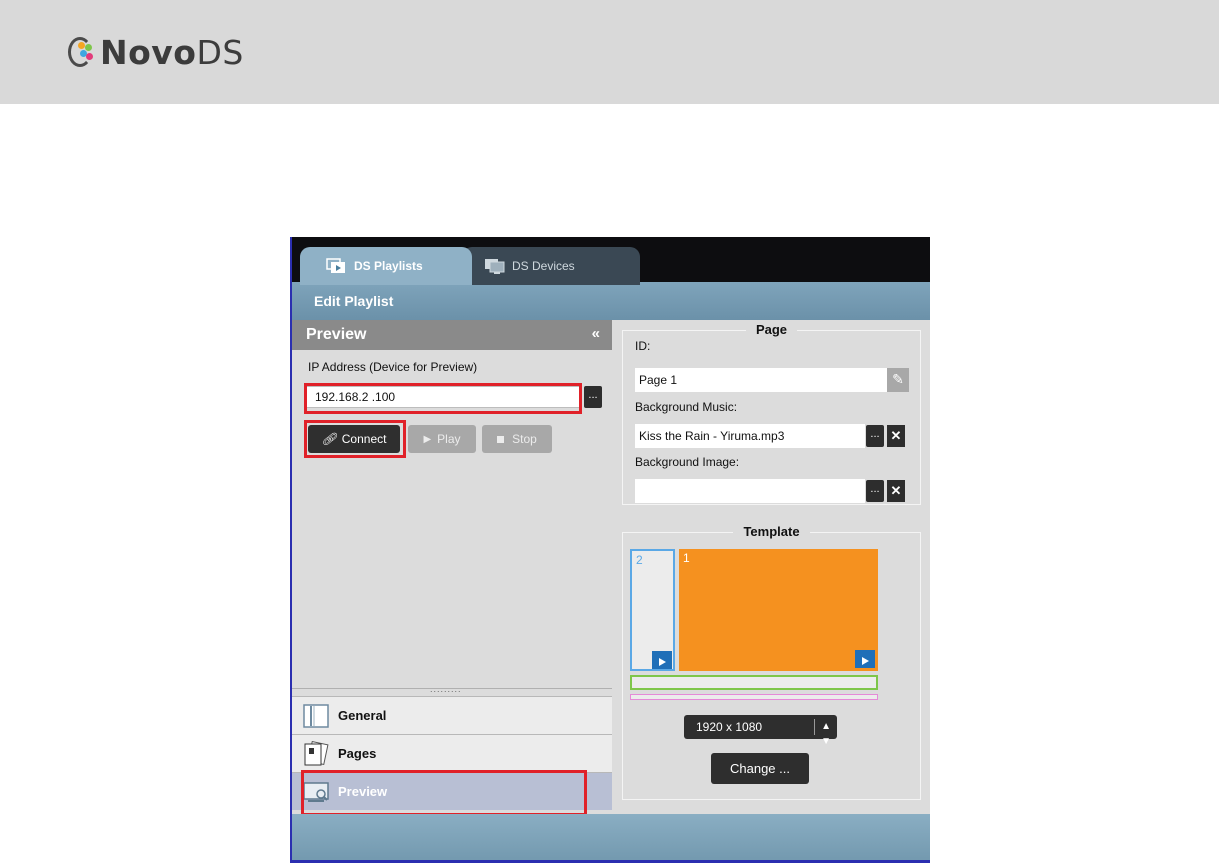  Describe the element at coordinates (494, 266) in the screenshot. I see `devices-icon` at that location.